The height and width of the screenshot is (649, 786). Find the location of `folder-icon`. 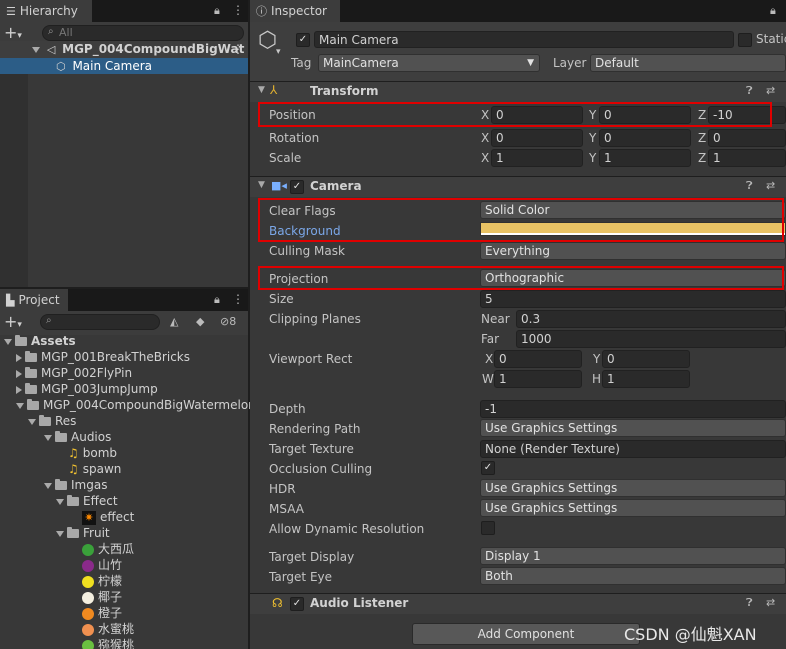

folder-icon is located at coordinates (45, 420).